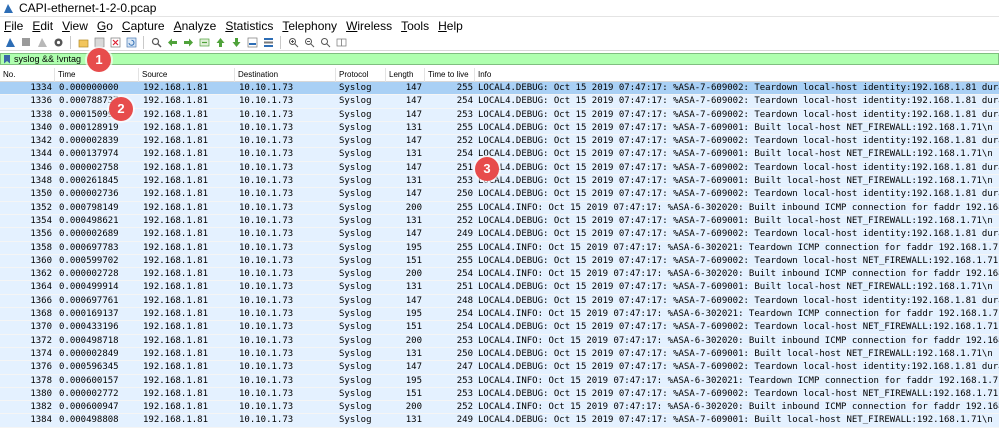 Image resolution: width=999 pixels, height=428 pixels. What do you see at coordinates (341, 42) in the screenshot?
I see `resize-columns-icon` at bounding box center [341, 42].